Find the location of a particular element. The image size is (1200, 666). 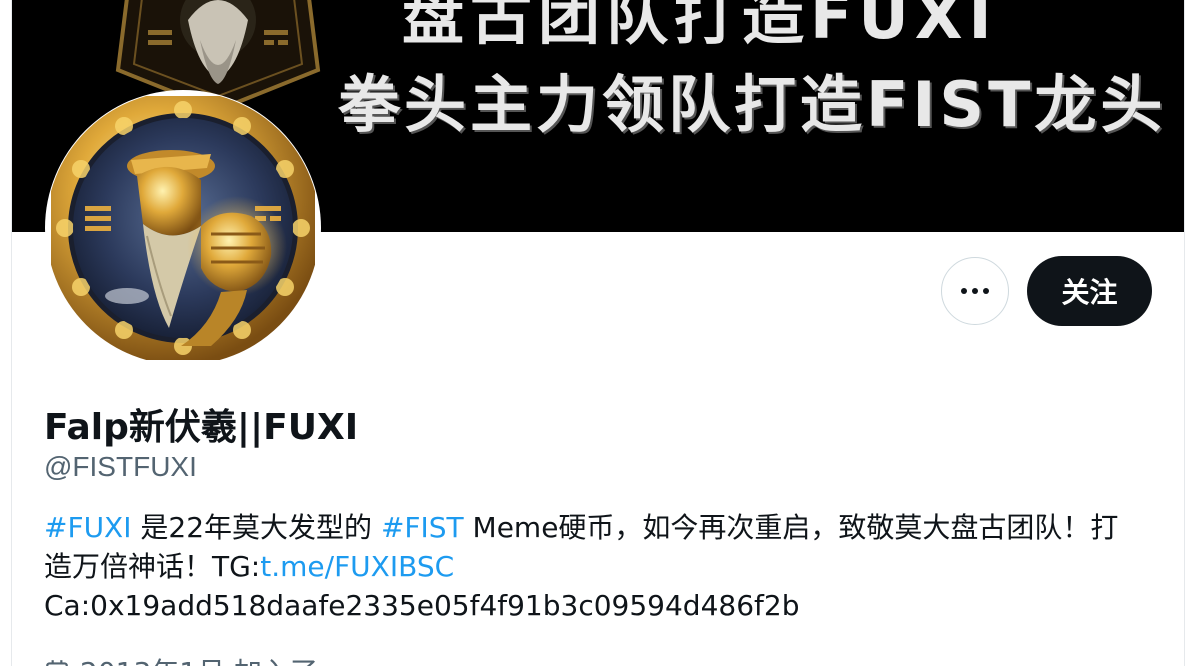

bio-text: 是22年莫大发型的 is located at coordinates (256, 527).